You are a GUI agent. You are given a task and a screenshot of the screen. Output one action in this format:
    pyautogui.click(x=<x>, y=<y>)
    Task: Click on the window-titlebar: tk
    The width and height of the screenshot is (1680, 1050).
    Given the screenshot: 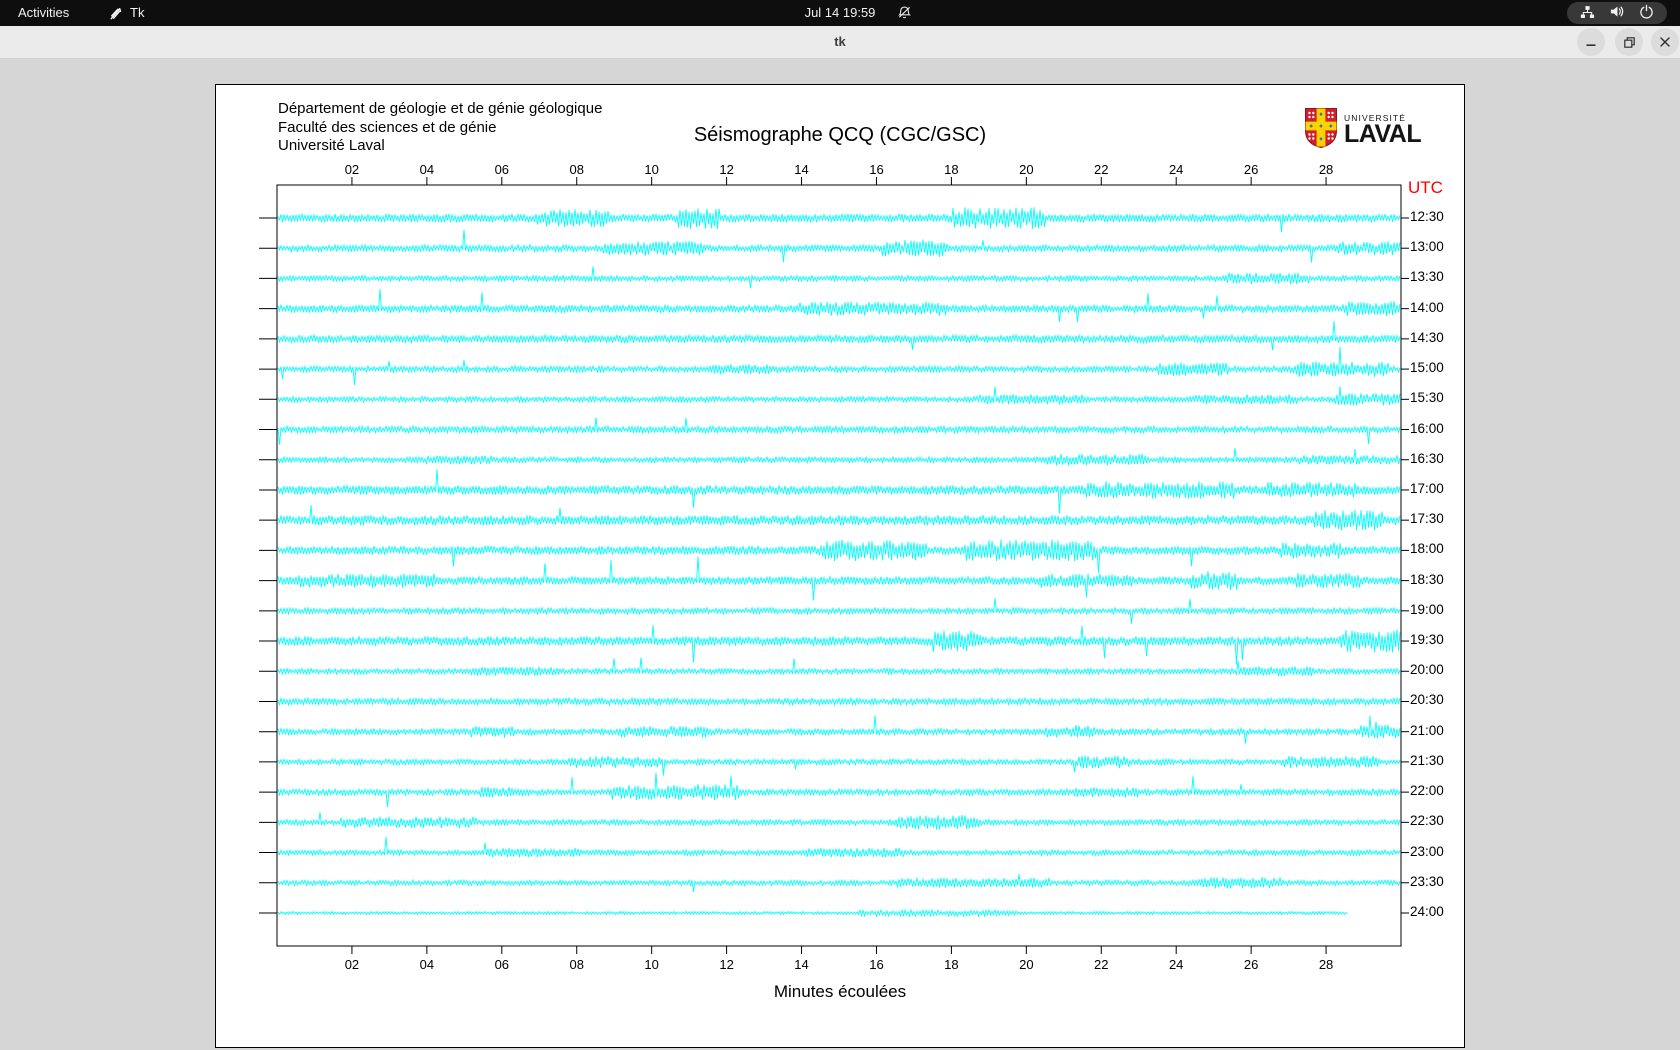 What is the action you would take?
    pyautogui.click(x=840, y=42)
    